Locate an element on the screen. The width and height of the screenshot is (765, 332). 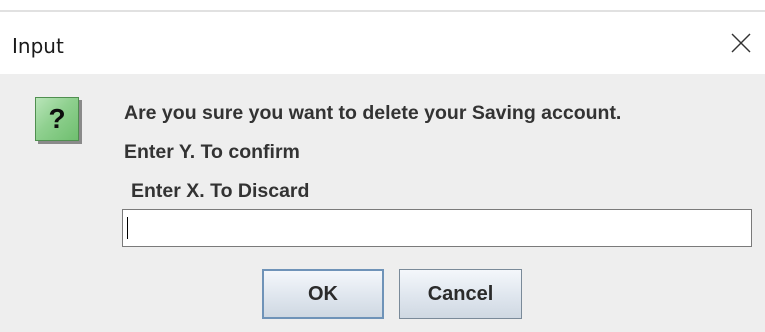
close-icon is located at coordinates (741, 43).